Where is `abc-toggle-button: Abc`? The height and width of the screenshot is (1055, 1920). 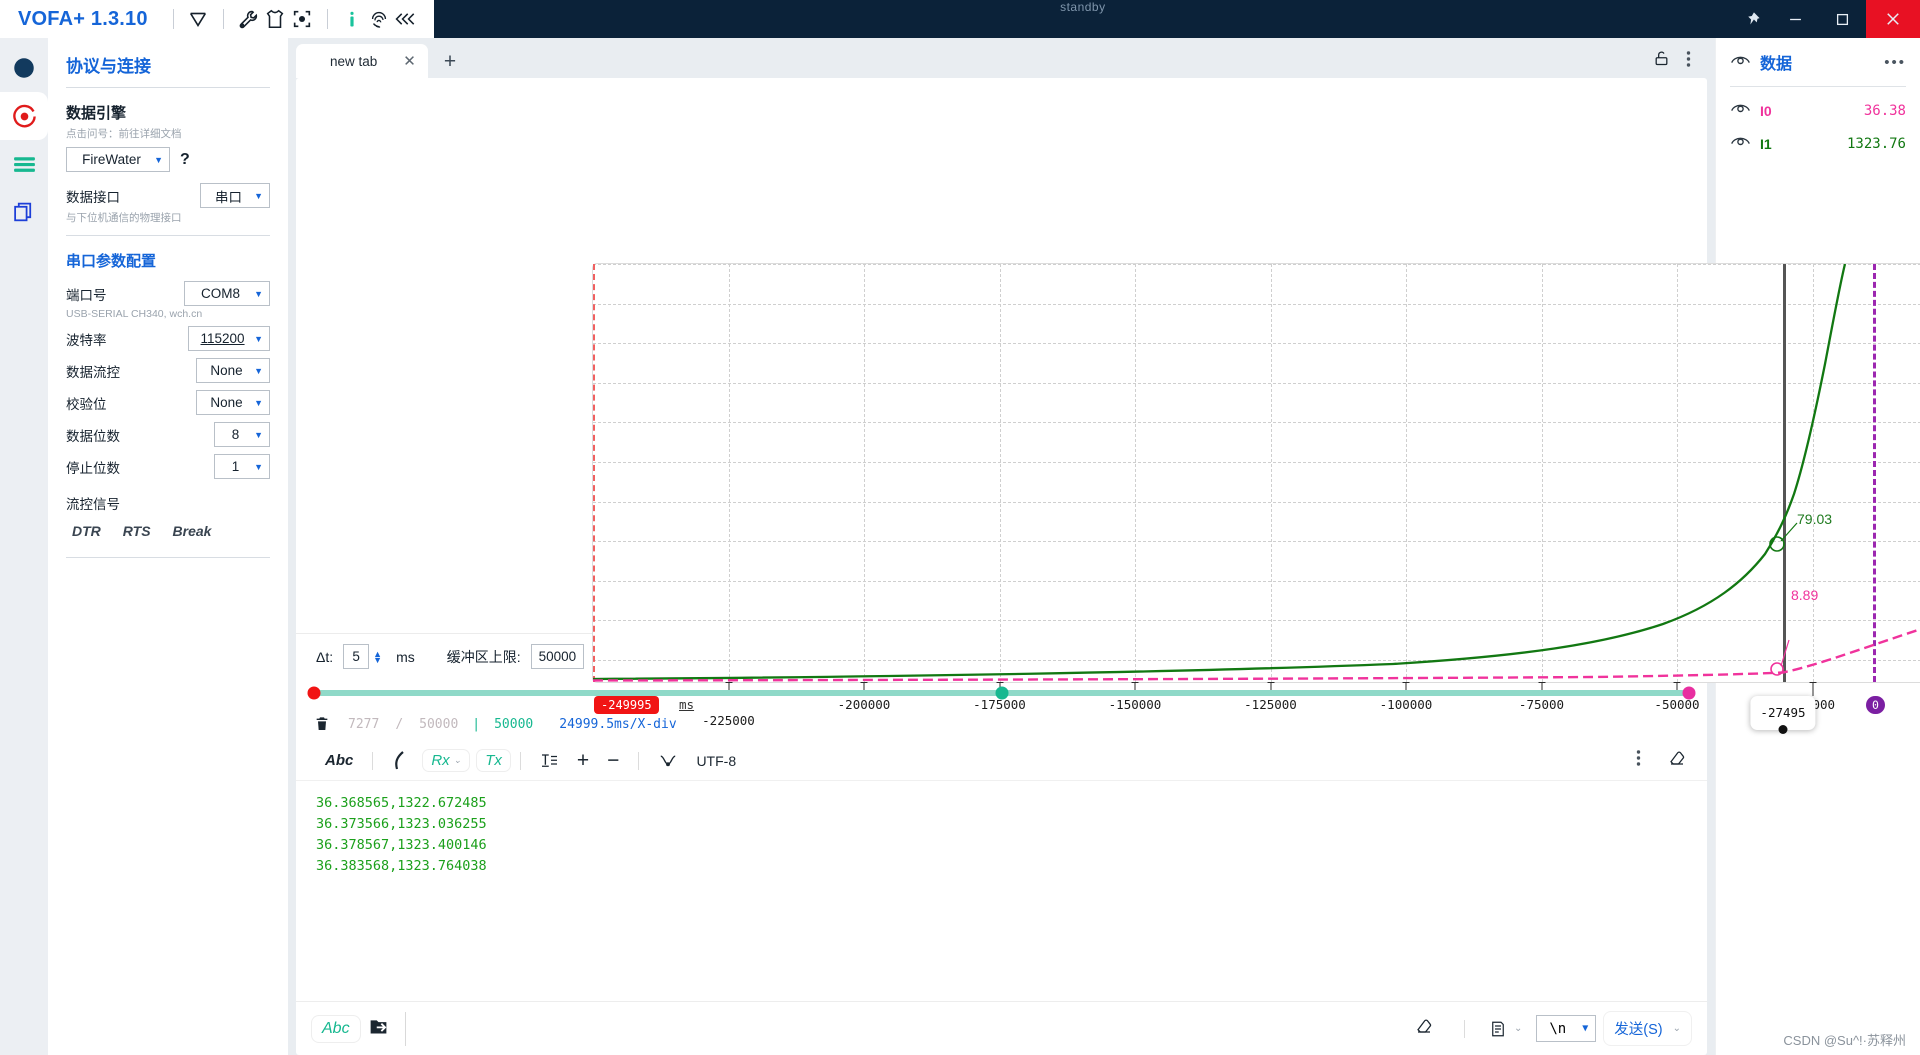
abc-toggle-button: Abc is located at coordinates (339, 761).